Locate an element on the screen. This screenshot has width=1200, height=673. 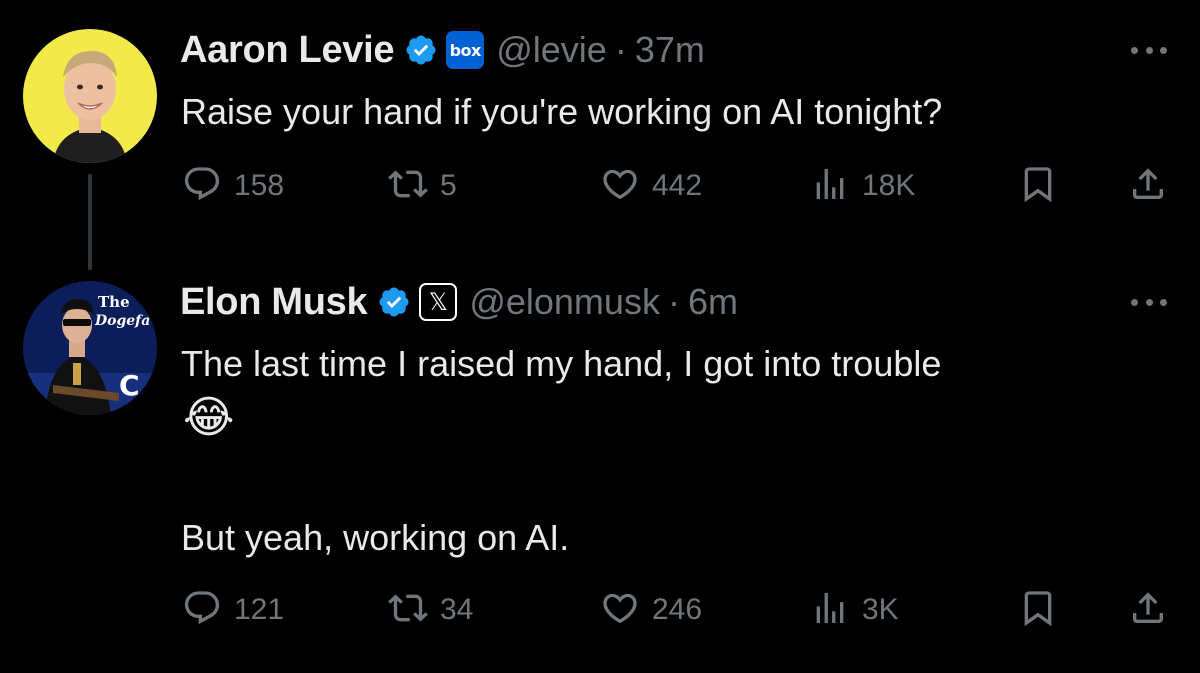
views-count: 18K is located at coordinates (889, 185).